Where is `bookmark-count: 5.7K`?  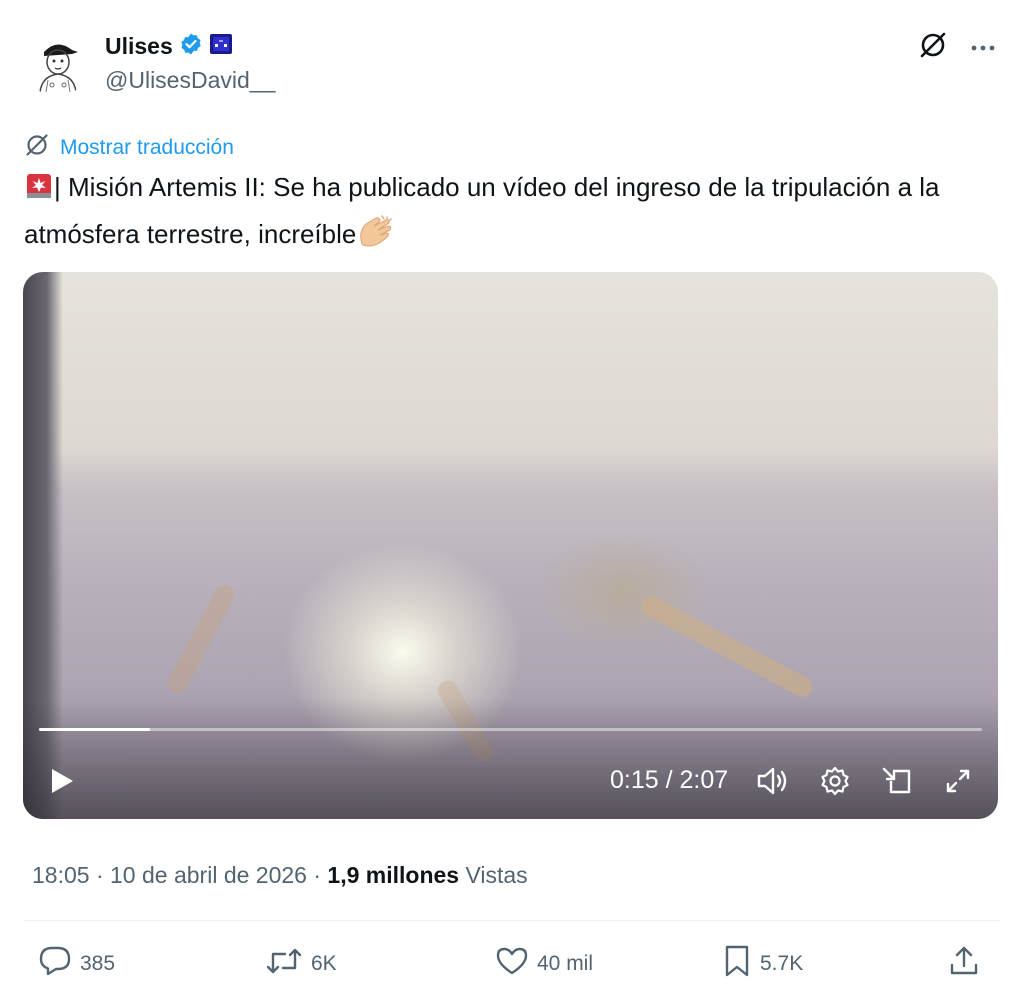
bookmark-count: 5.7K is located at coordinates (782, 963).